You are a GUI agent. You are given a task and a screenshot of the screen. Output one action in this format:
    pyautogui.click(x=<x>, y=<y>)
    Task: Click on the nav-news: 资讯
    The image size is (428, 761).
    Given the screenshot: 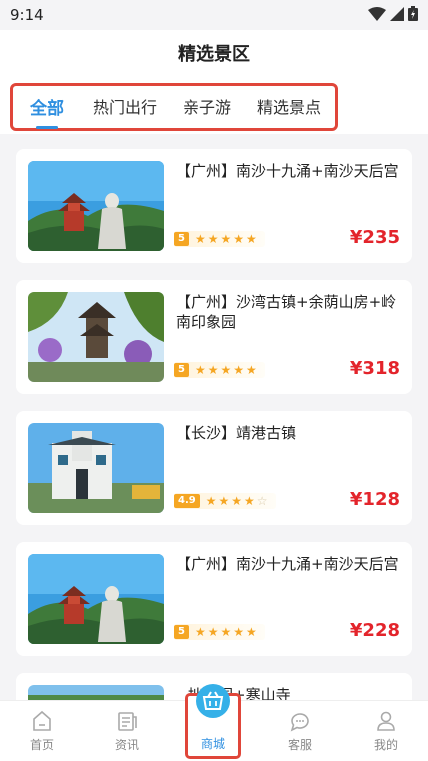 What is the action you would take?
    pyautogui.click(x=127, y=731)
    